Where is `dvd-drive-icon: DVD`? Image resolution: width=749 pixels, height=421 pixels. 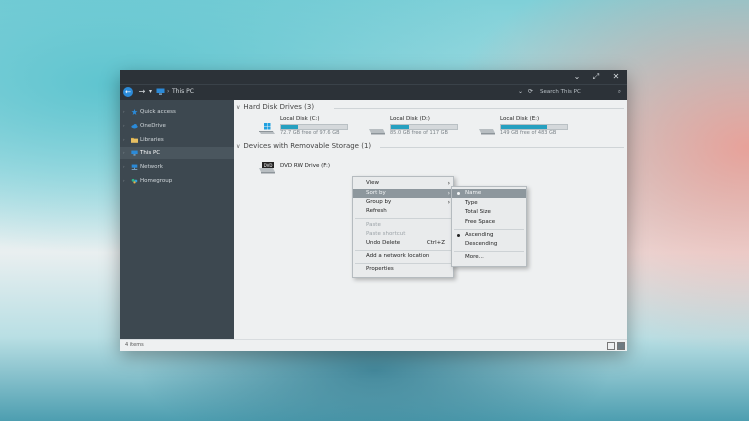 dvd-drive-icon: DVD is located at coordinates (267, 168).